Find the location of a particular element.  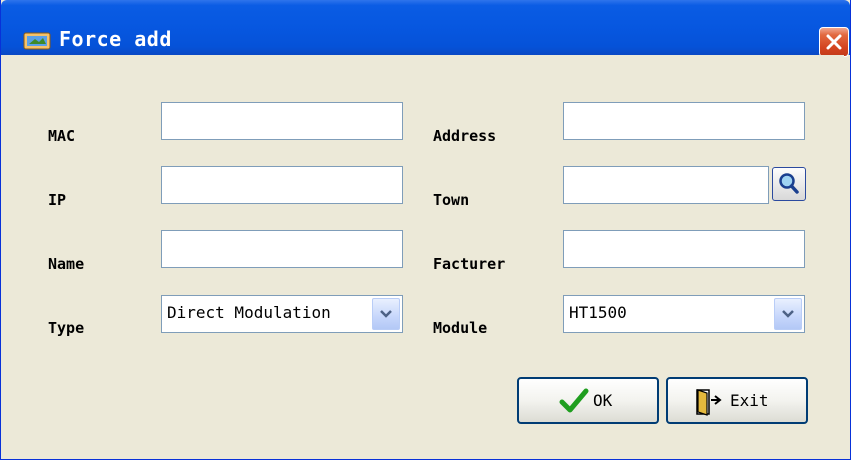

window-title: Force add is located at coordinates (115, 39).